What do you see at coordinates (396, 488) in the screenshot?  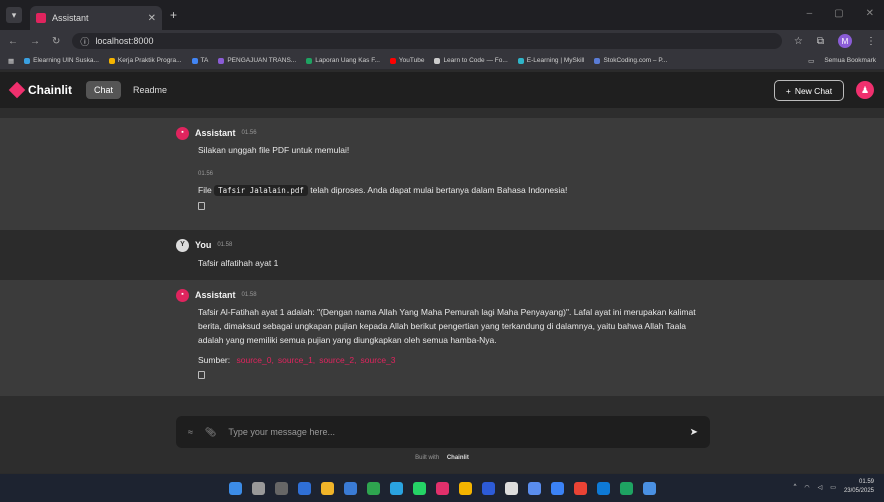 I see `telegram-icon` at bounding box center [396, 488].